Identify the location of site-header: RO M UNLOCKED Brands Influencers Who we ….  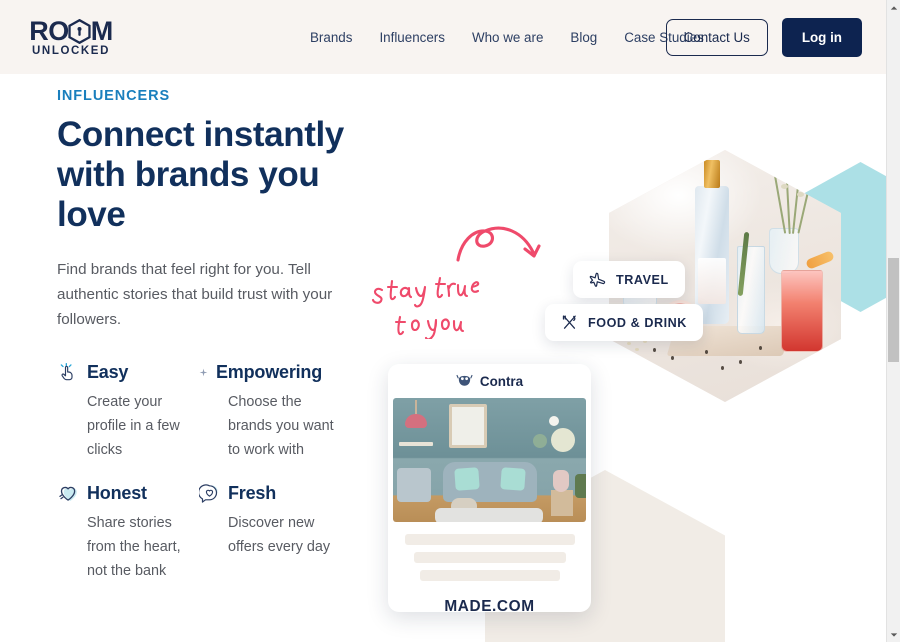
(443, 37).